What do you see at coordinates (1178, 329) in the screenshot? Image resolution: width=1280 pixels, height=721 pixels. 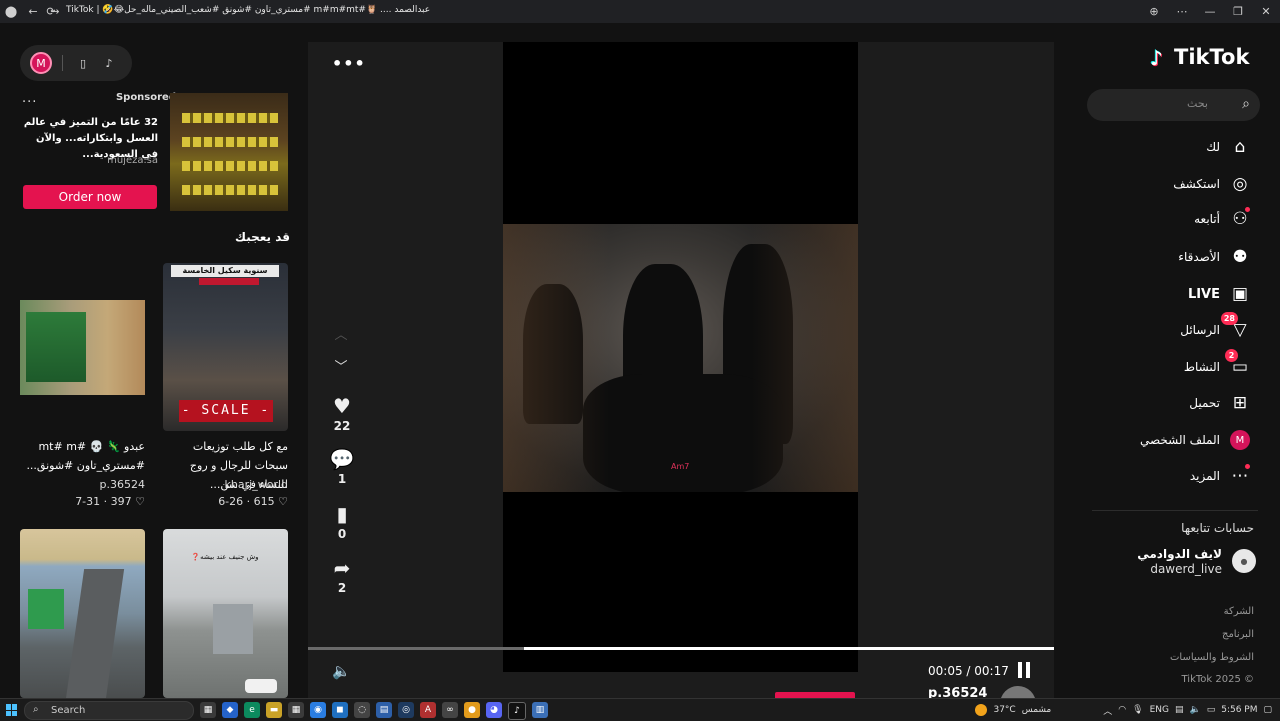 I see `nav-messages: الرسائل ▽ 28` at bounding box center [1178, 329].